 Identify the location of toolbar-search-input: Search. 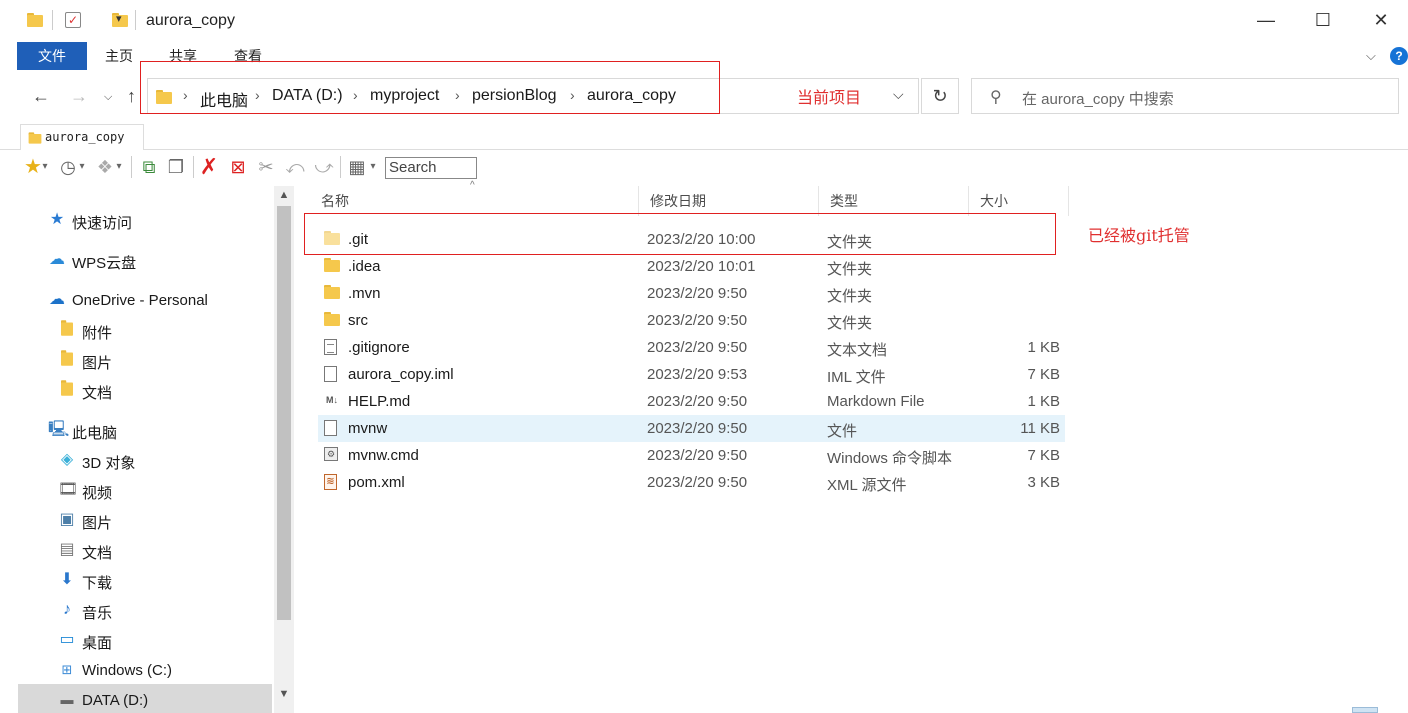
(431, 168).